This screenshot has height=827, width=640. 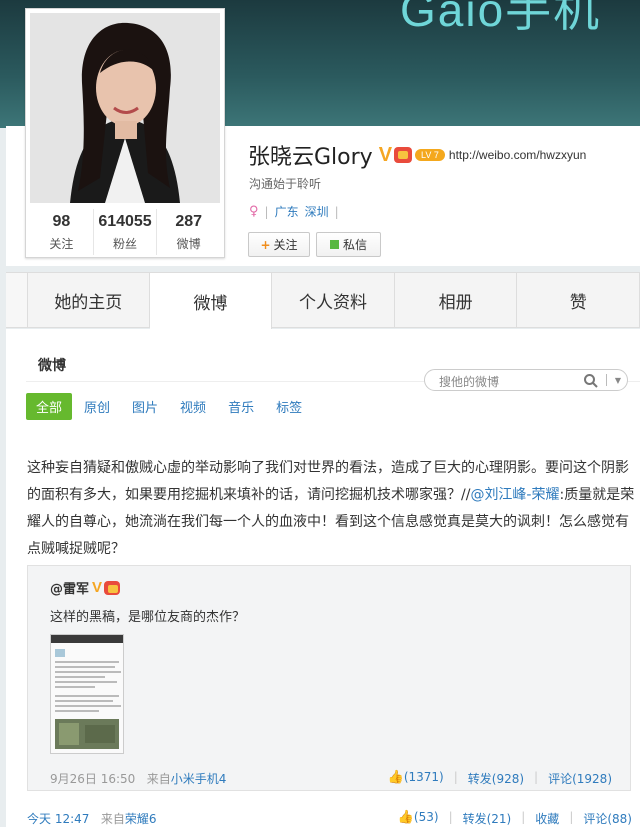 What do you see at coordinates (514, 495) in the screenshot?
I see `mention-link: @刘江峰-荣耀` at bounding box center [514, 495].